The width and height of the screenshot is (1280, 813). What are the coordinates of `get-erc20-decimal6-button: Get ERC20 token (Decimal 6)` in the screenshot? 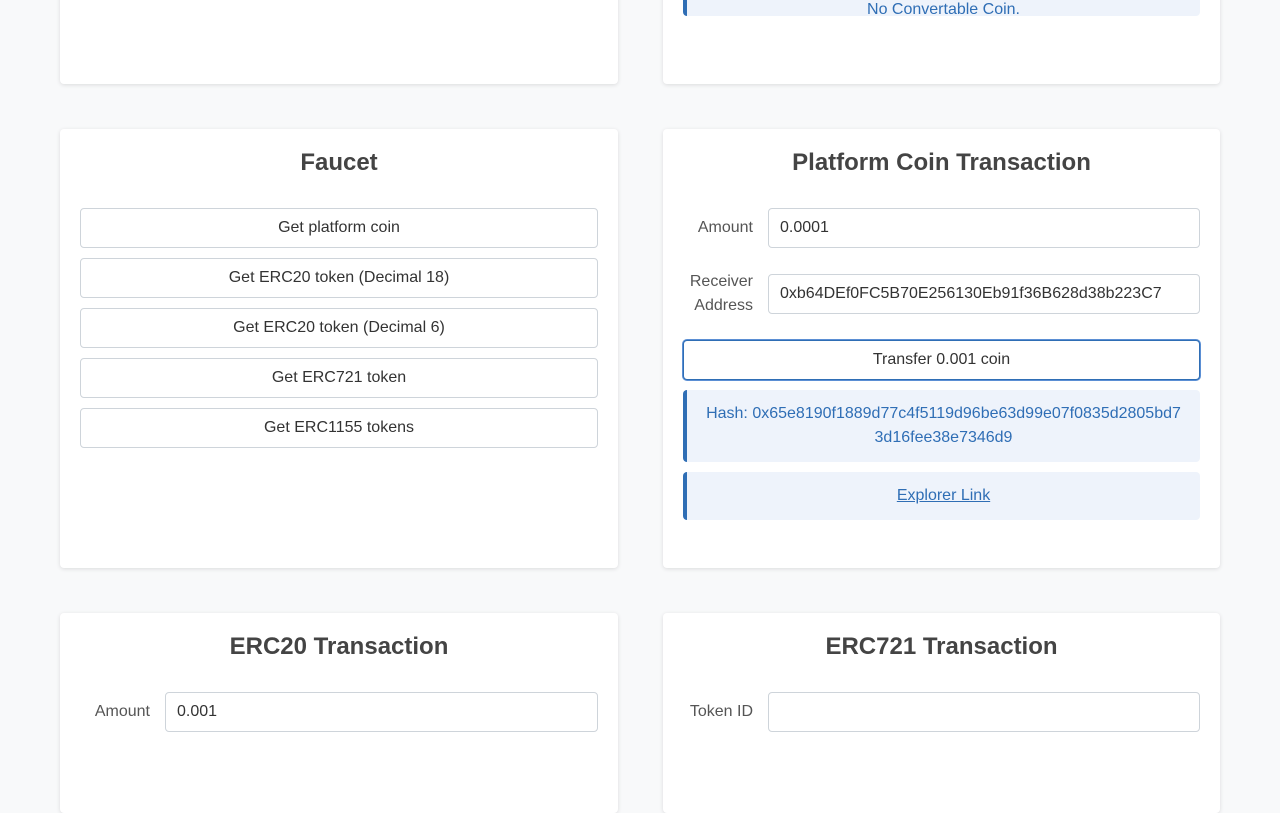 It's located at (339, 328).